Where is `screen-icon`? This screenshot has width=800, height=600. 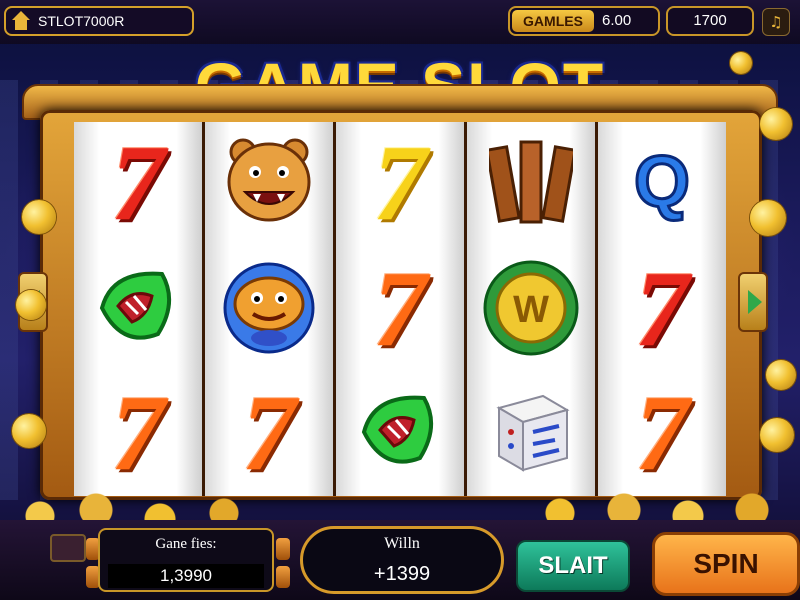 screen-icon is located at coordinates (68, 548).